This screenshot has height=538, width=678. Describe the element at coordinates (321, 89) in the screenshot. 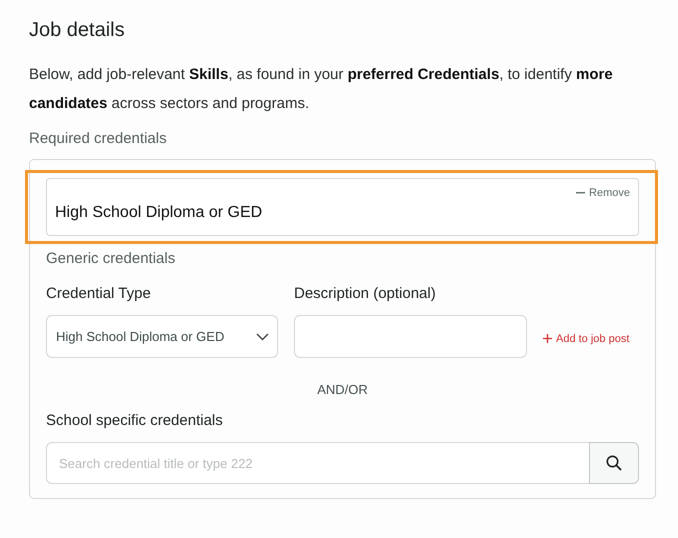

I see `intro-text: Below, add job-relevant Skills, as found in your preferred Credentials, to identify more candidates across sectors and programs.` at that location.